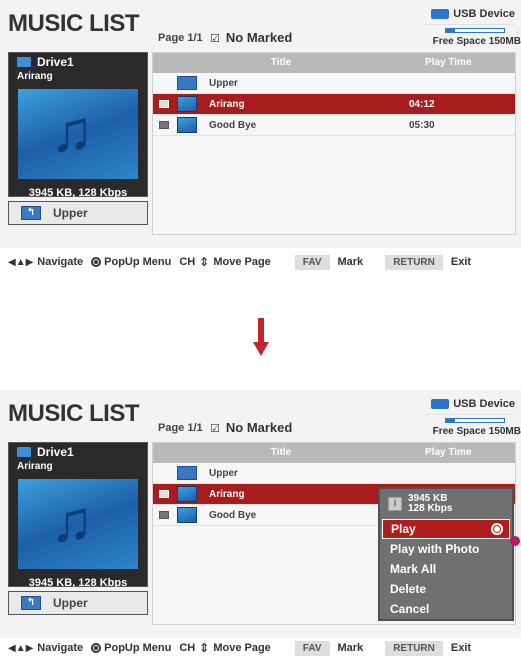 The width and height of the screenshot is (521, 663). Describe the element at coordinates (60, 262) in the screenshot. I see `navigate-label: Navigate` at that location.